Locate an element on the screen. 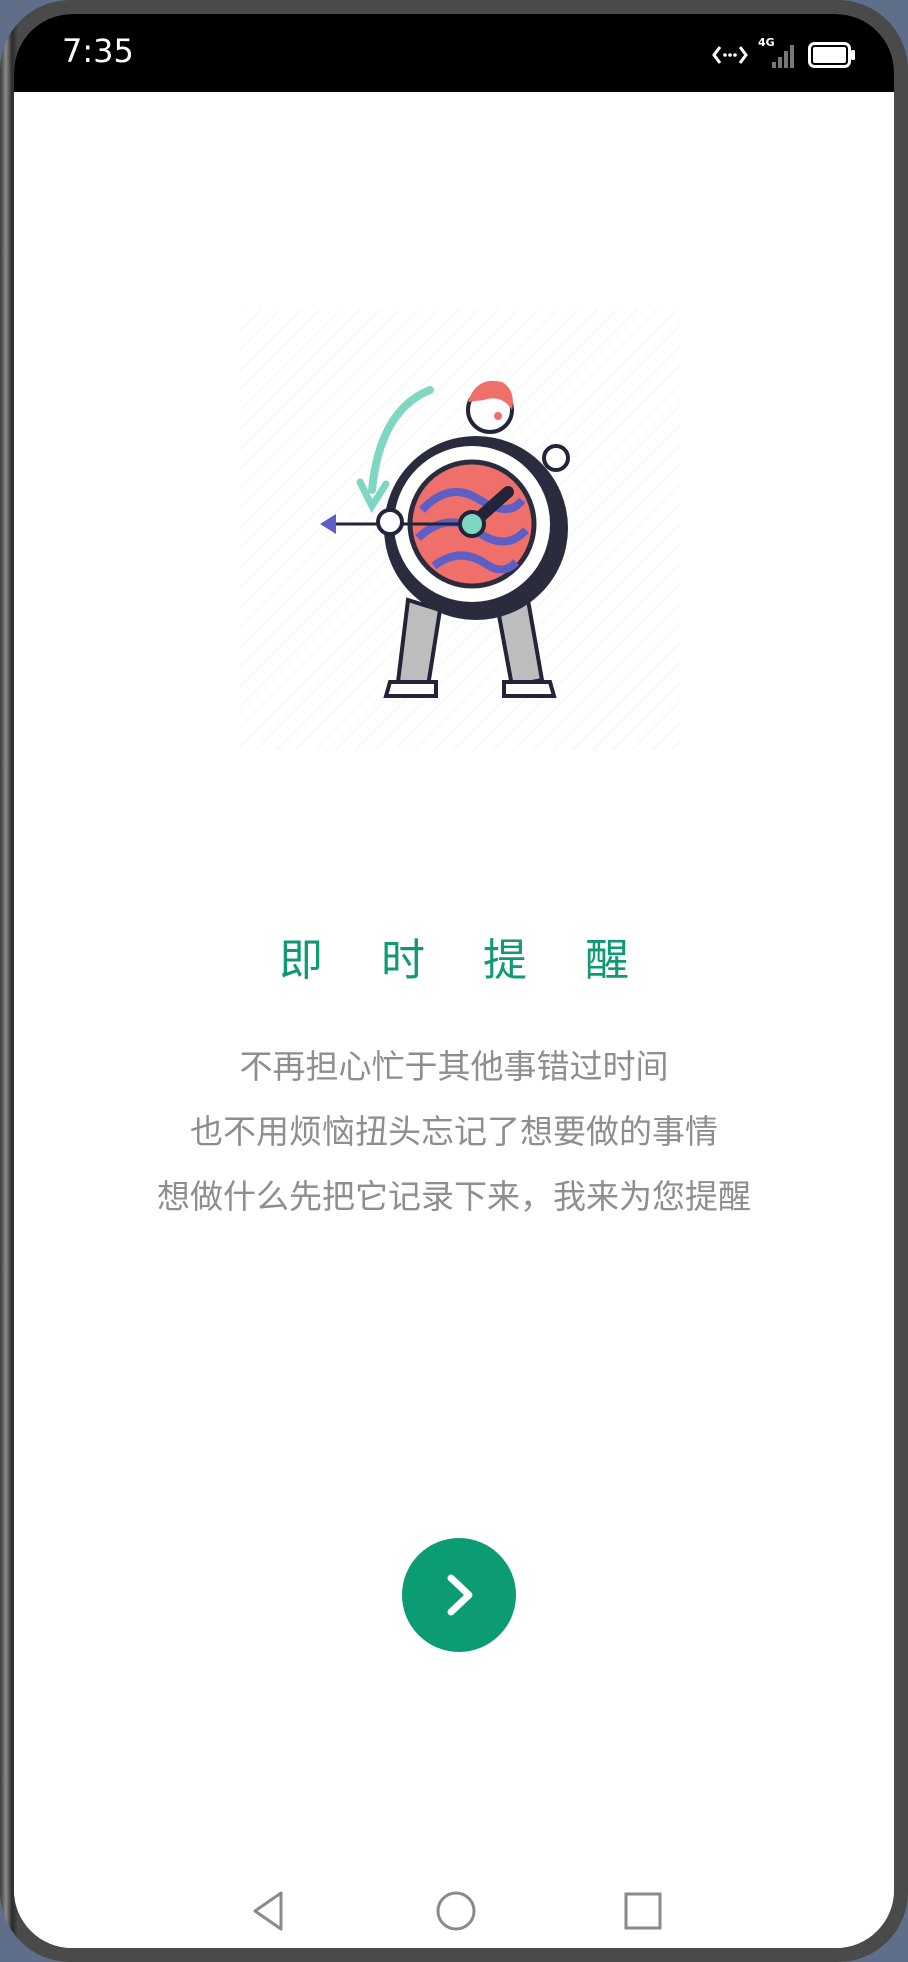  onboarding-title: 即 时 提 醒 is located at coordinates (465, 960).